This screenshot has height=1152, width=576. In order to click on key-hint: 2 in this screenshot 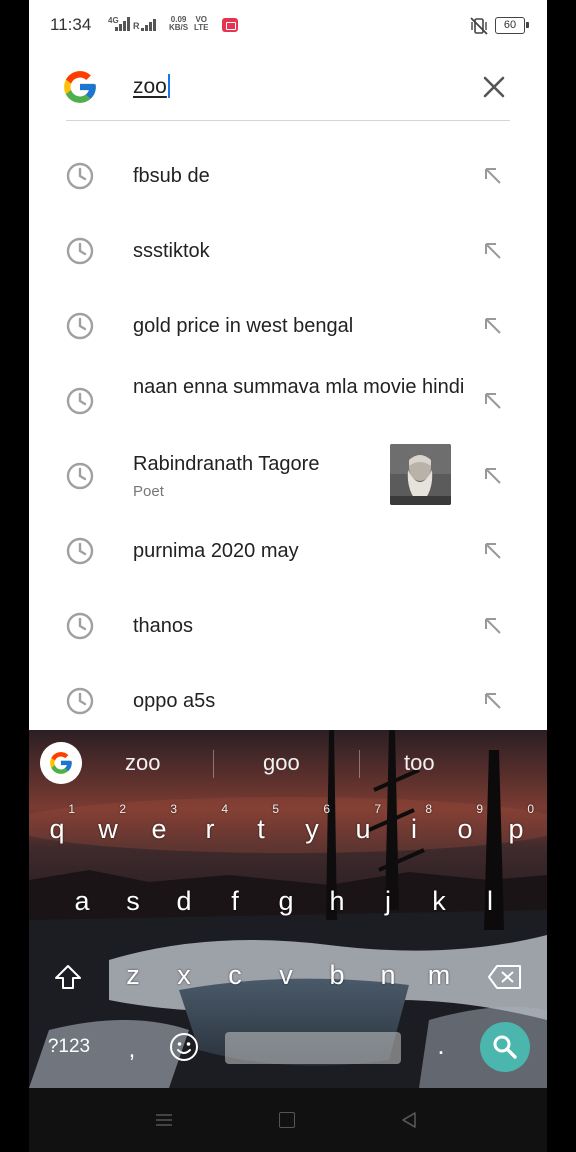, I will do `click(122, 809)`.